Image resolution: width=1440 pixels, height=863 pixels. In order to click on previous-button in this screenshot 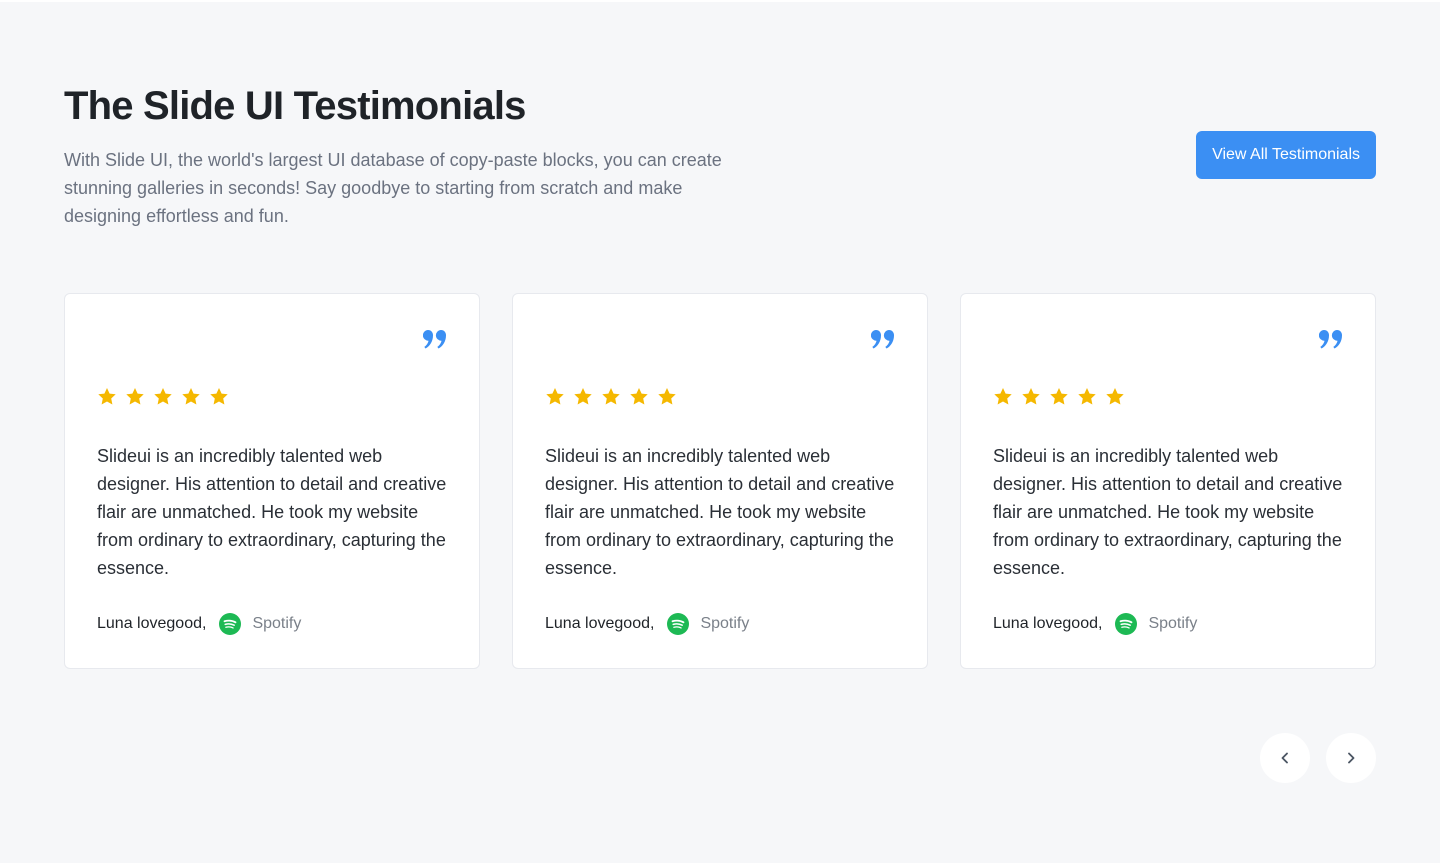, I will do `click(1285, 758)`.